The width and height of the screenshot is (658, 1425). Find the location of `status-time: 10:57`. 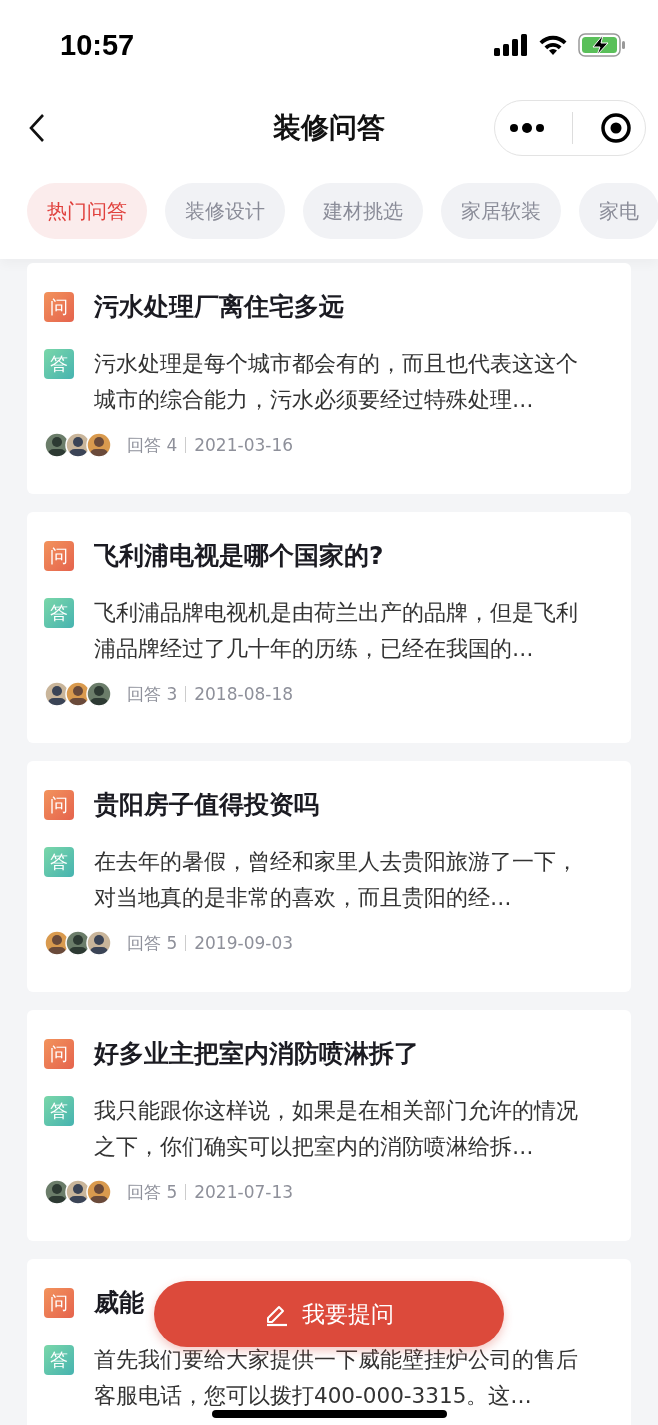

status-time: 10:57 is located at coordinates (97, 45).